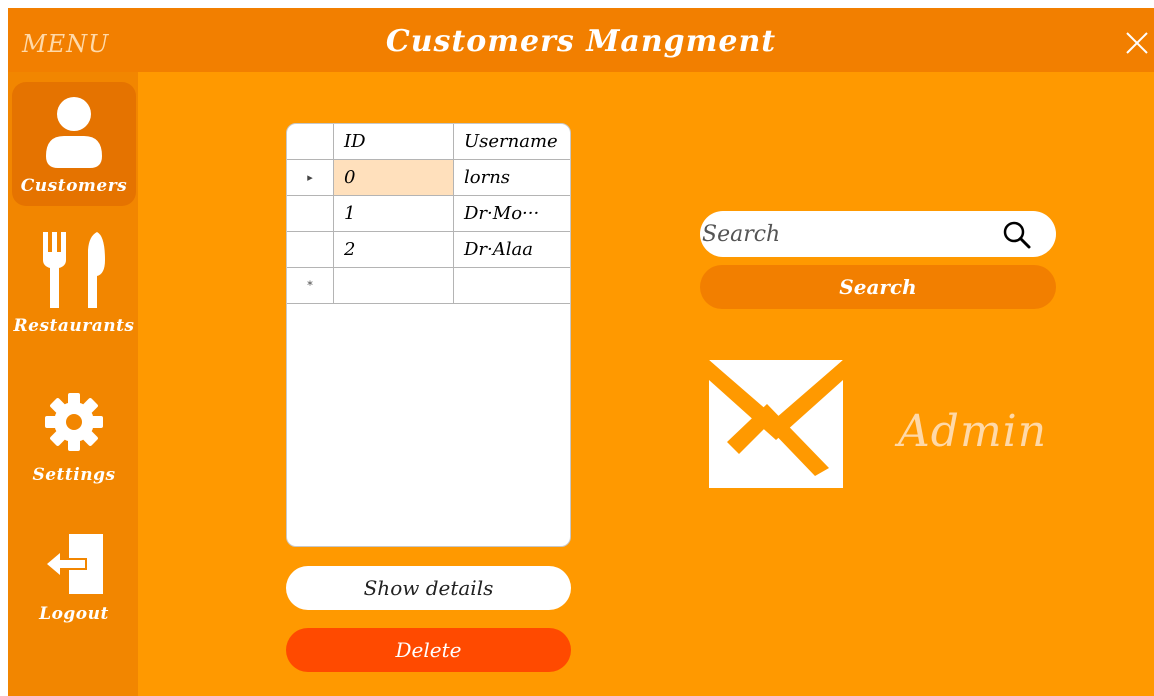 This screenshot has width=1154, height=696. Describe the element at coordinates (74, 422) in the screenshot. I see `gear-icon` at that location.